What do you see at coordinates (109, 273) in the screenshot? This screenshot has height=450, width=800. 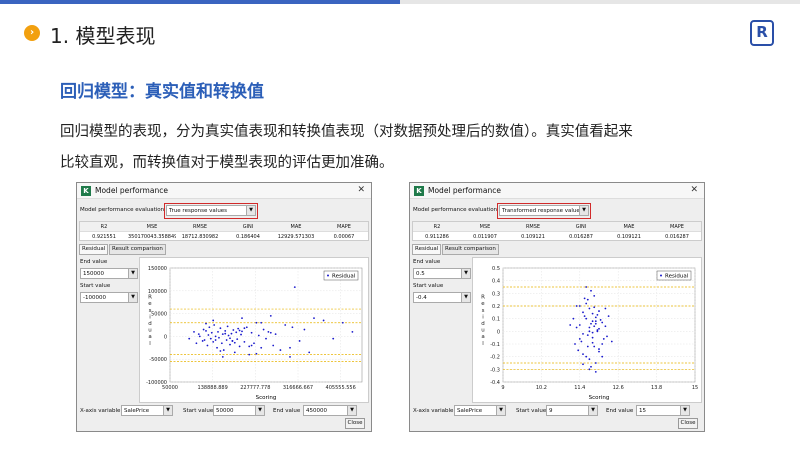 I see `end-value-combo: 150000 ▼` at bounding box center [109, 273].